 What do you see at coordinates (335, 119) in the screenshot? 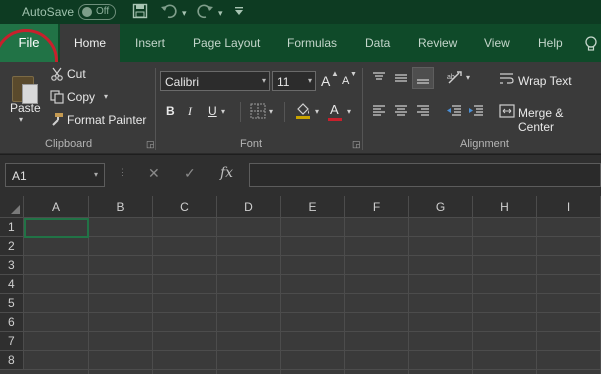
I see `font-color-swatch` at bounding box center [335, 119].